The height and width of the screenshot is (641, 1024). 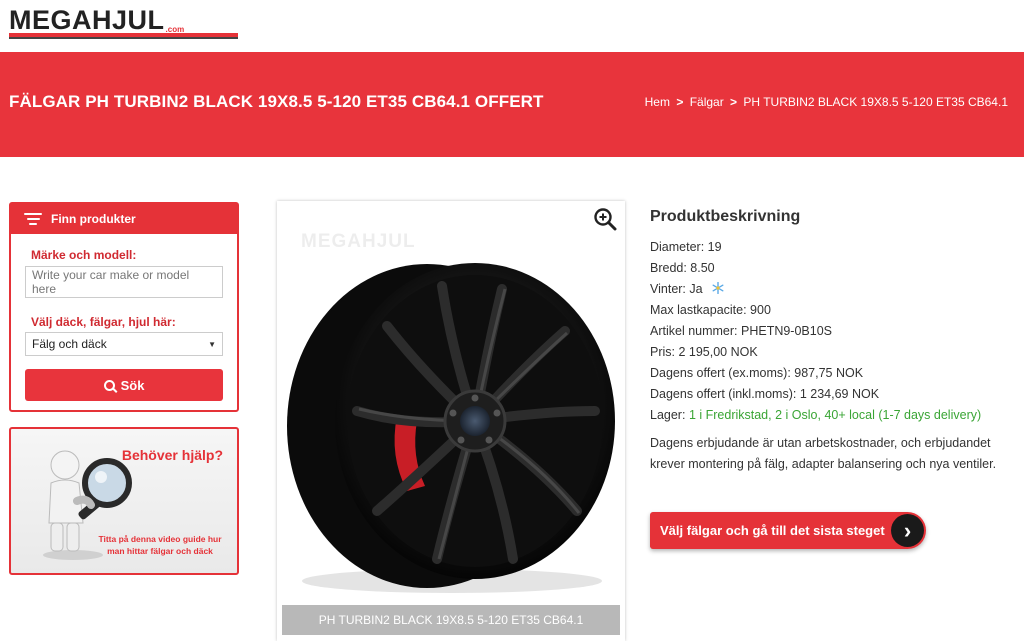 What do you see at coordinates (84, 255) in the screenshot?
I see `make-label: Märke och modell:` at bounding box center [84, 255].